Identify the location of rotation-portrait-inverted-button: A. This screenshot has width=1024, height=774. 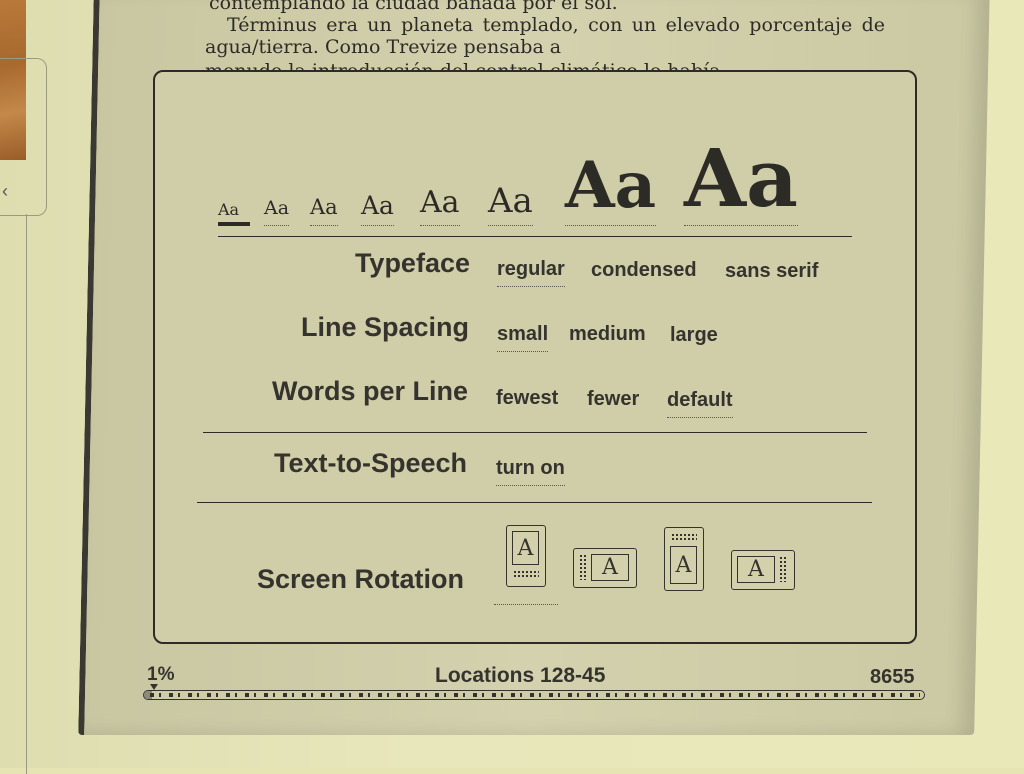
(684, 559).